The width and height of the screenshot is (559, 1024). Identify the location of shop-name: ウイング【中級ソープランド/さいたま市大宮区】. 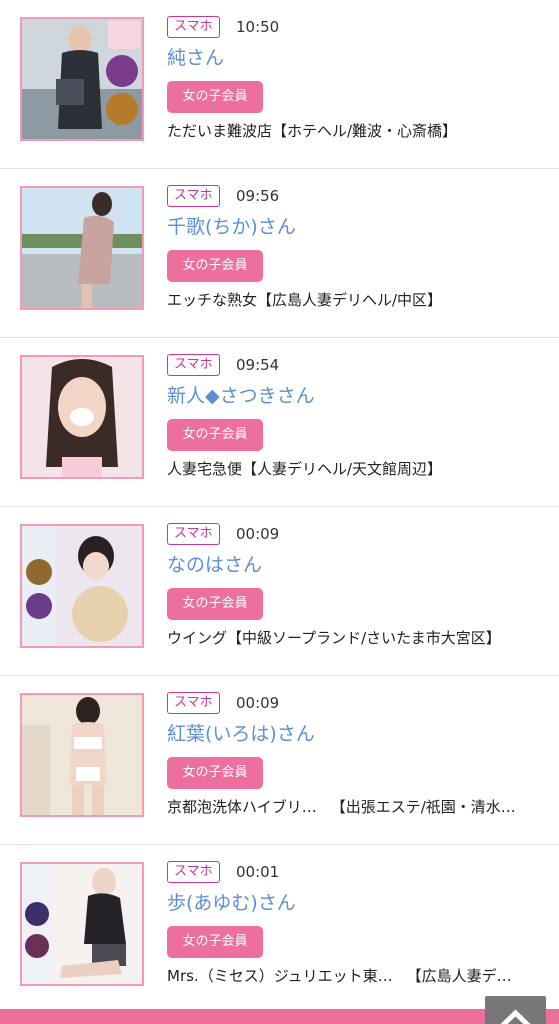
(334, 638).